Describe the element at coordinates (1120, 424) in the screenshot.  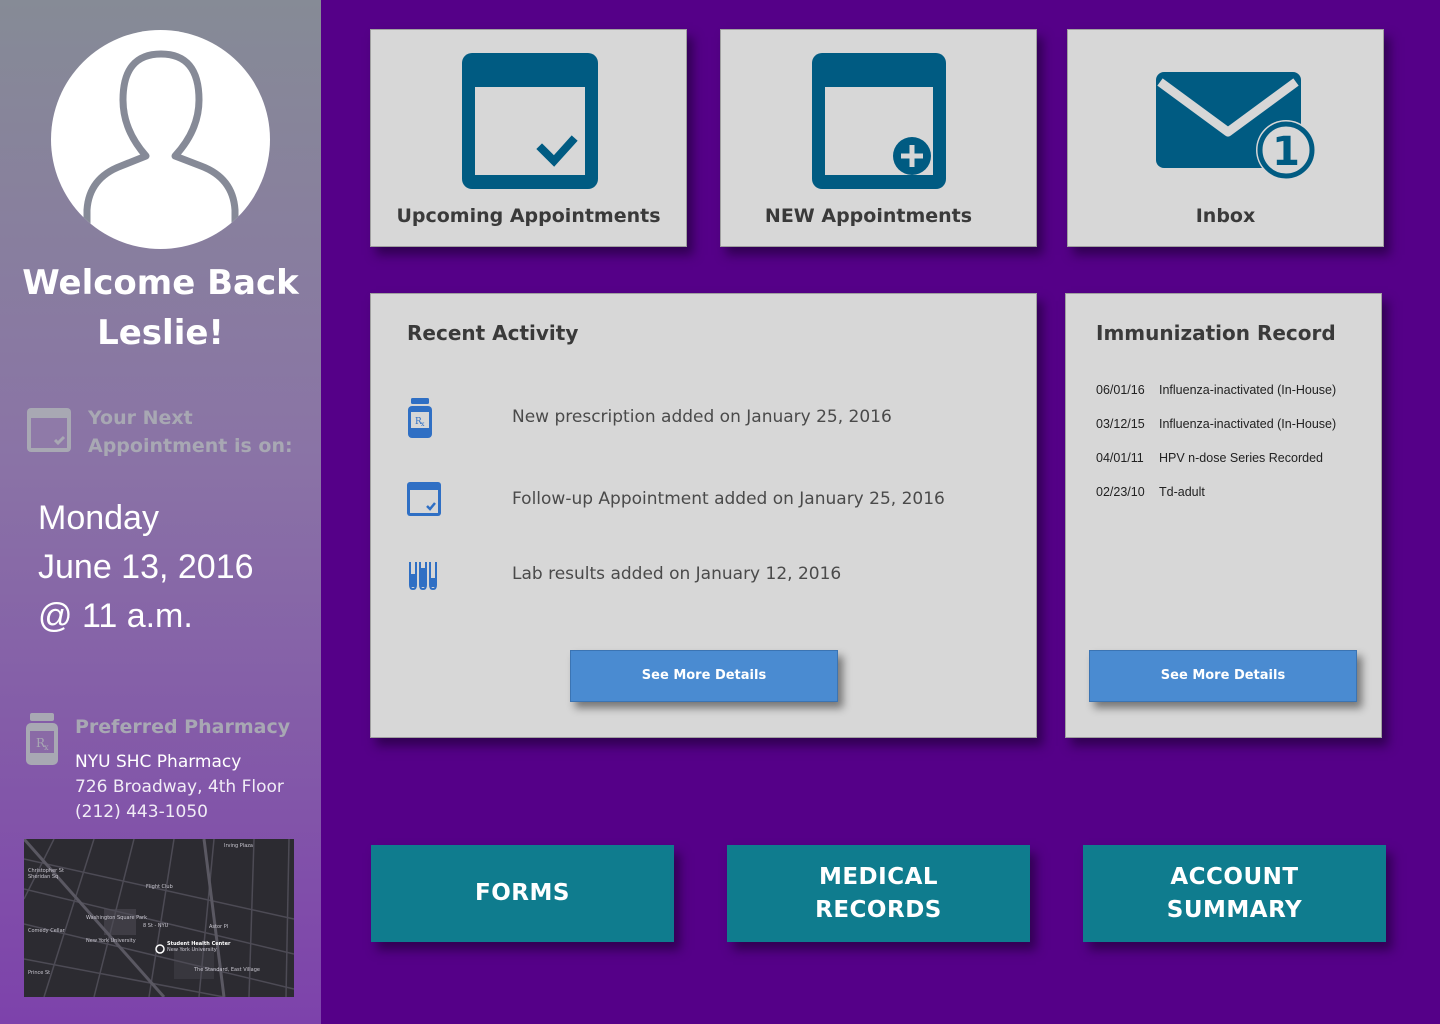
I see `immunization-date: 03/12/15` at that location.